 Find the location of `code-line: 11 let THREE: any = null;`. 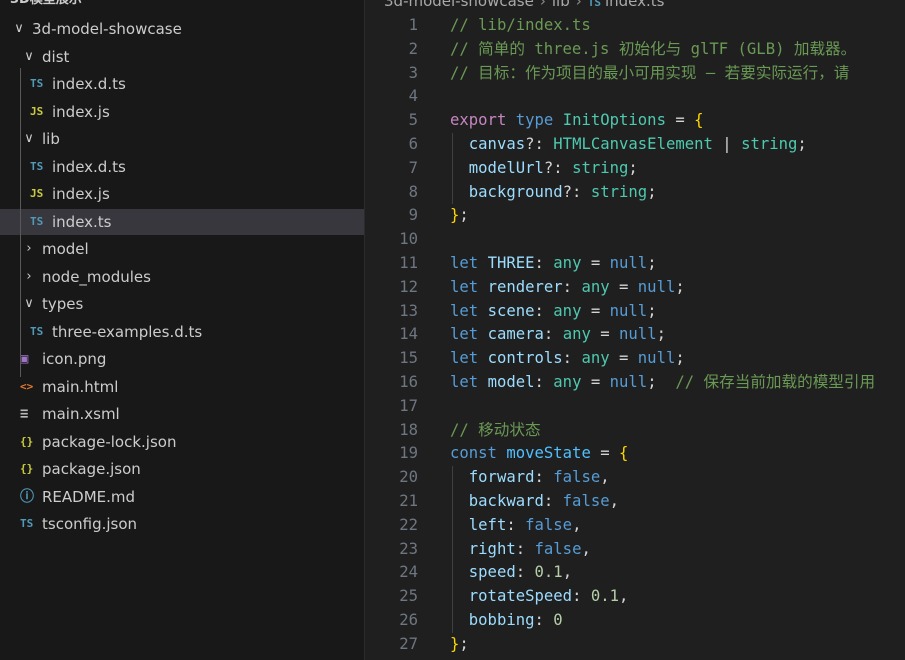

code-line: 11 let THREE: any = null; is located at coordinates (635, 264).